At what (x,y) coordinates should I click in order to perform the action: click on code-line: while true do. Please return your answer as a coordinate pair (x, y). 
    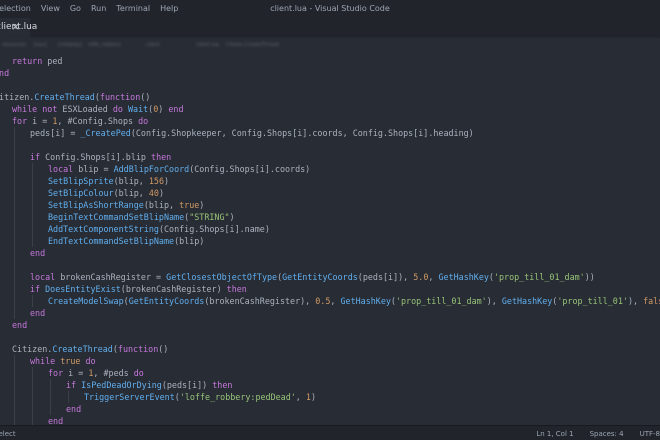
    Looking at the image, I should click on (63, 361).